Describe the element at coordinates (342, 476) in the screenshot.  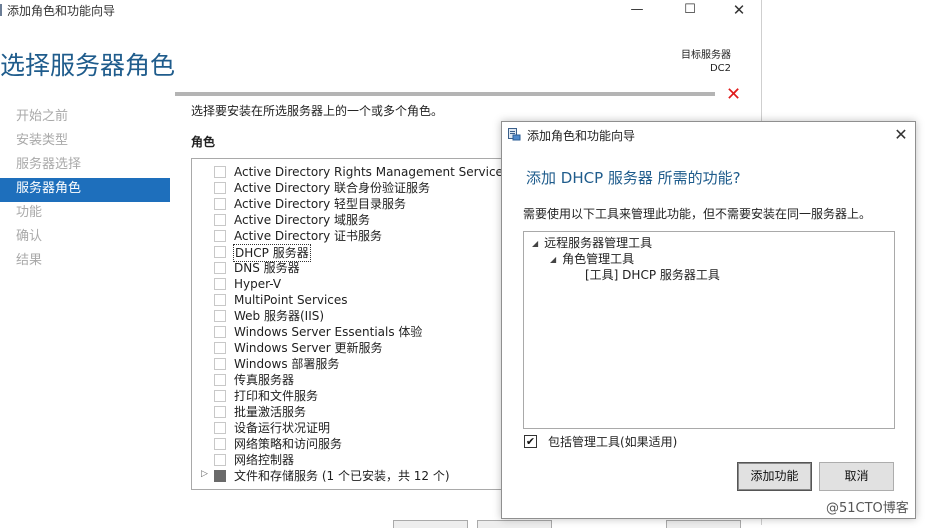
I see `role-label: 文件和存储服务 (1 个已安装，共 12 个)` at that location.